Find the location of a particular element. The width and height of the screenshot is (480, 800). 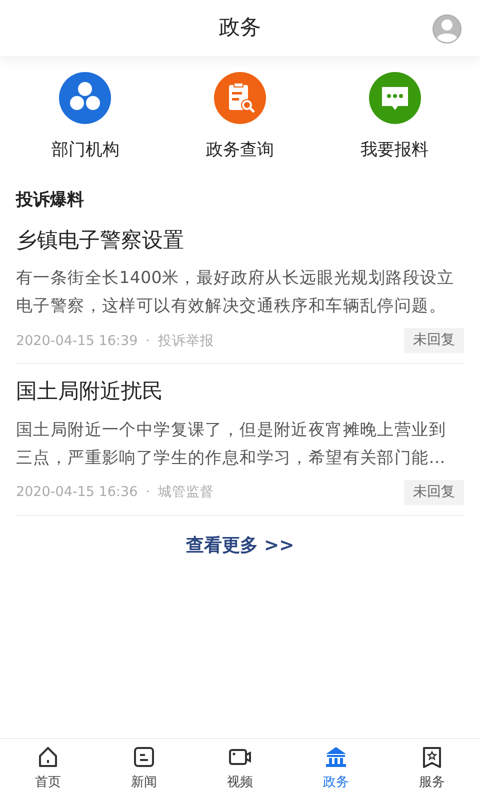

post-time: 2020-04-15 16:36 is located at coordinates (77, 492).